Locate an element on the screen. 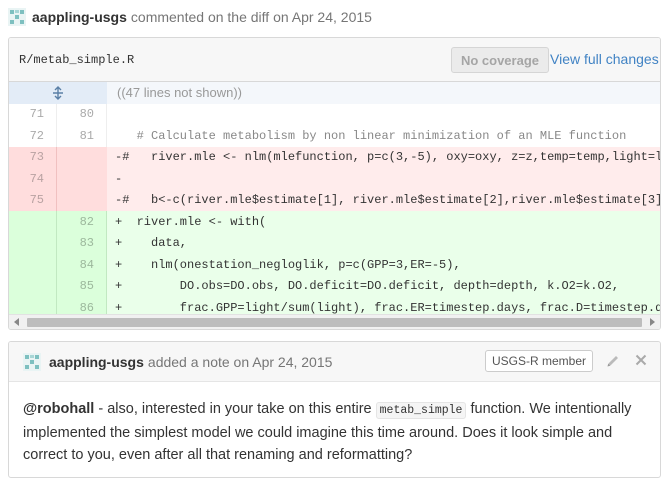 The image size is (668, 484). new-line-number: 82 is located at coordinates (82, 222).